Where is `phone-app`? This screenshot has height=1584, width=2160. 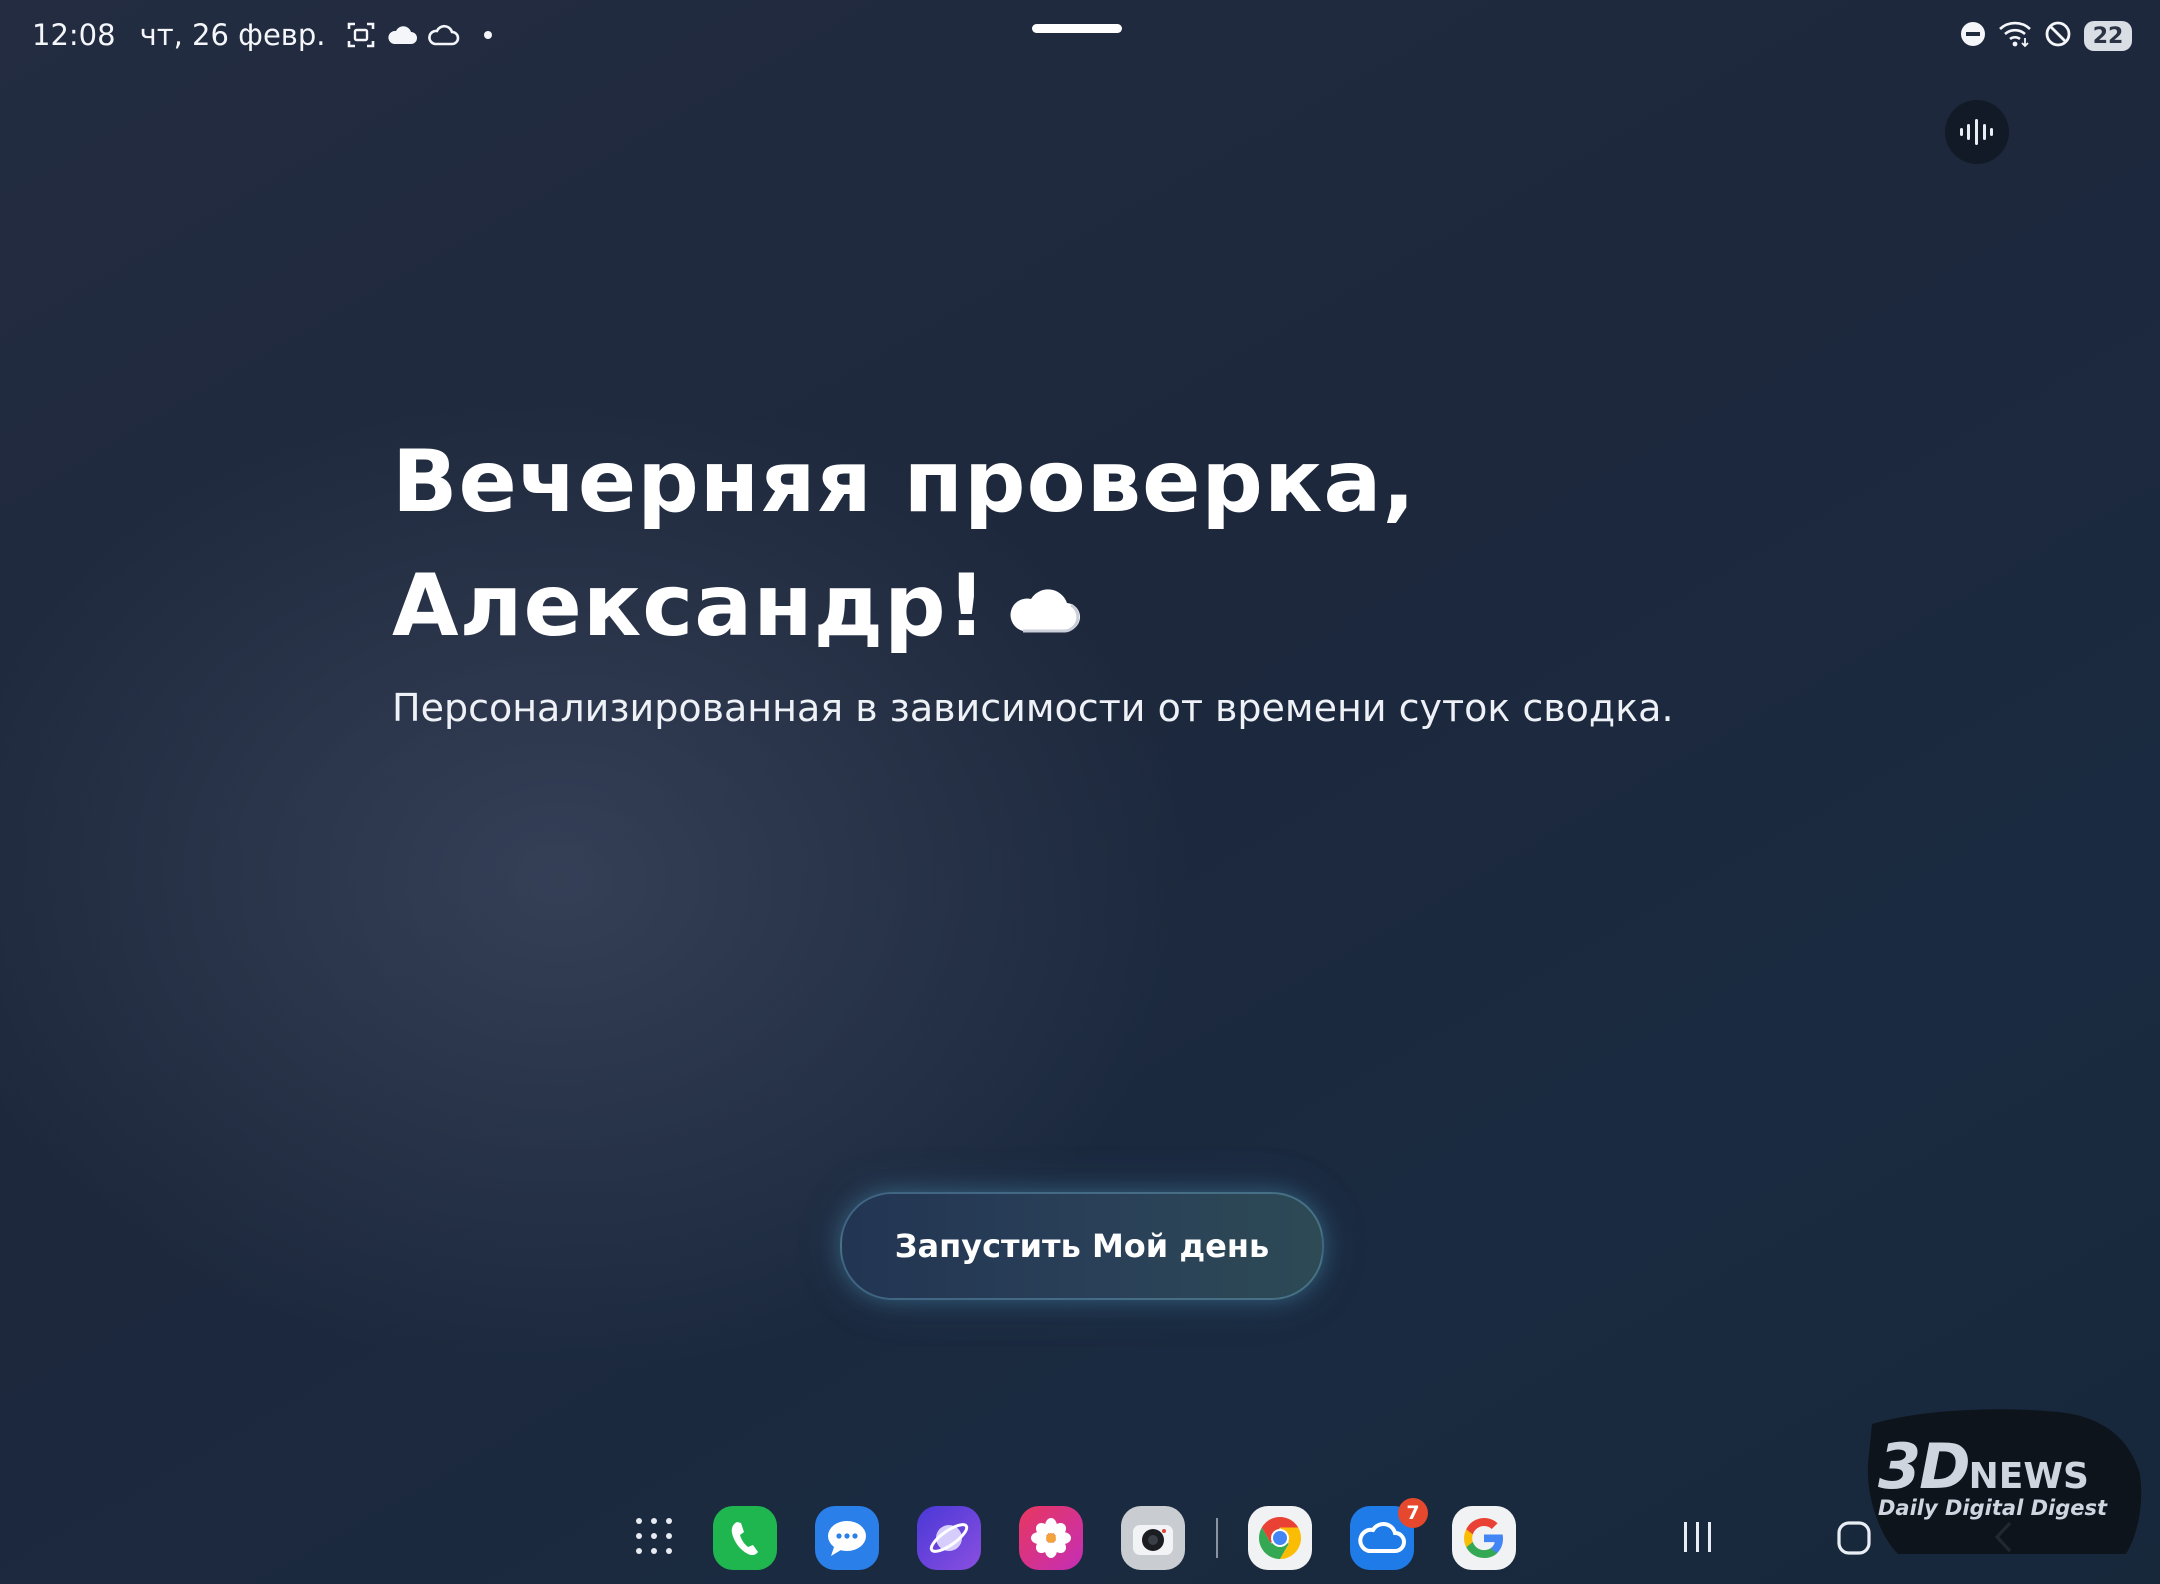 phone-app is located at coordinates (745, 1538).